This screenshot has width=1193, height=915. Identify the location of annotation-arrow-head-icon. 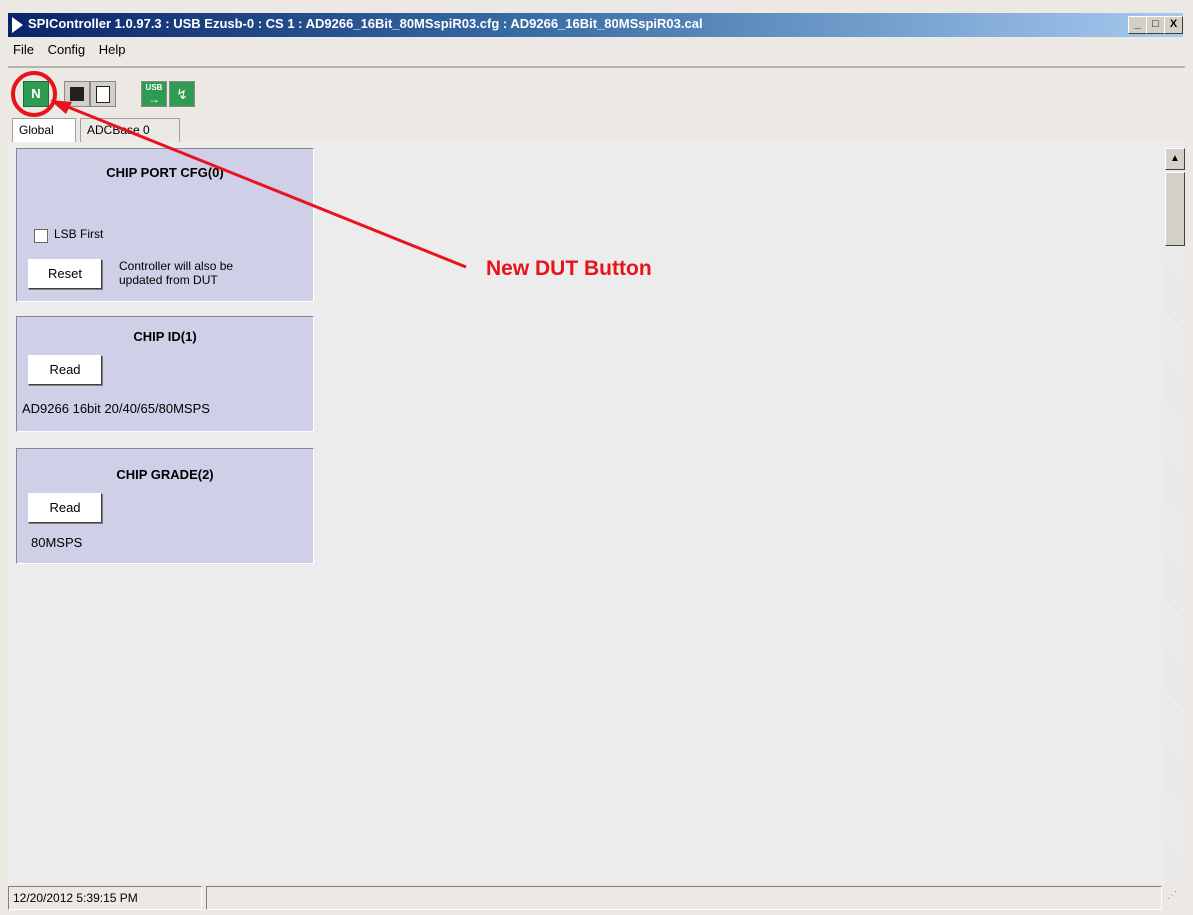
(61, 107).